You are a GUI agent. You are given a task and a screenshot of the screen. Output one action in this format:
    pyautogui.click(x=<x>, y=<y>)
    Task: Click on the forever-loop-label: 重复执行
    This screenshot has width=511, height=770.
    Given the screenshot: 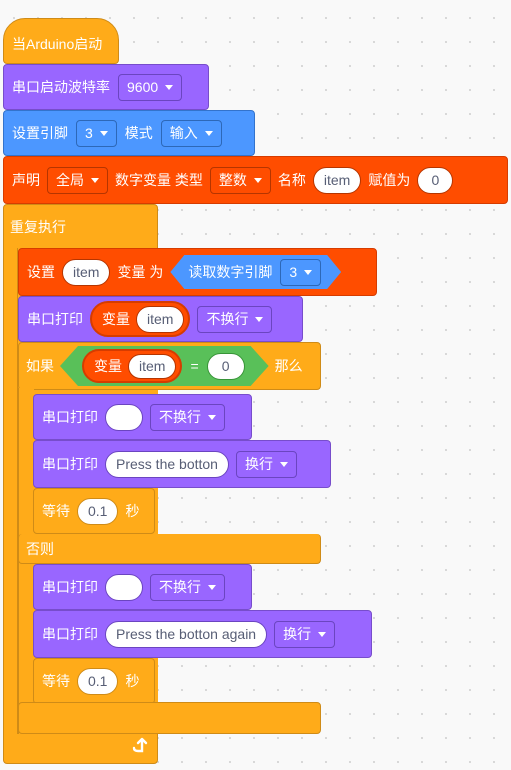 What is the action you would take?
    pyautogui.click(x=38, y=227)
    